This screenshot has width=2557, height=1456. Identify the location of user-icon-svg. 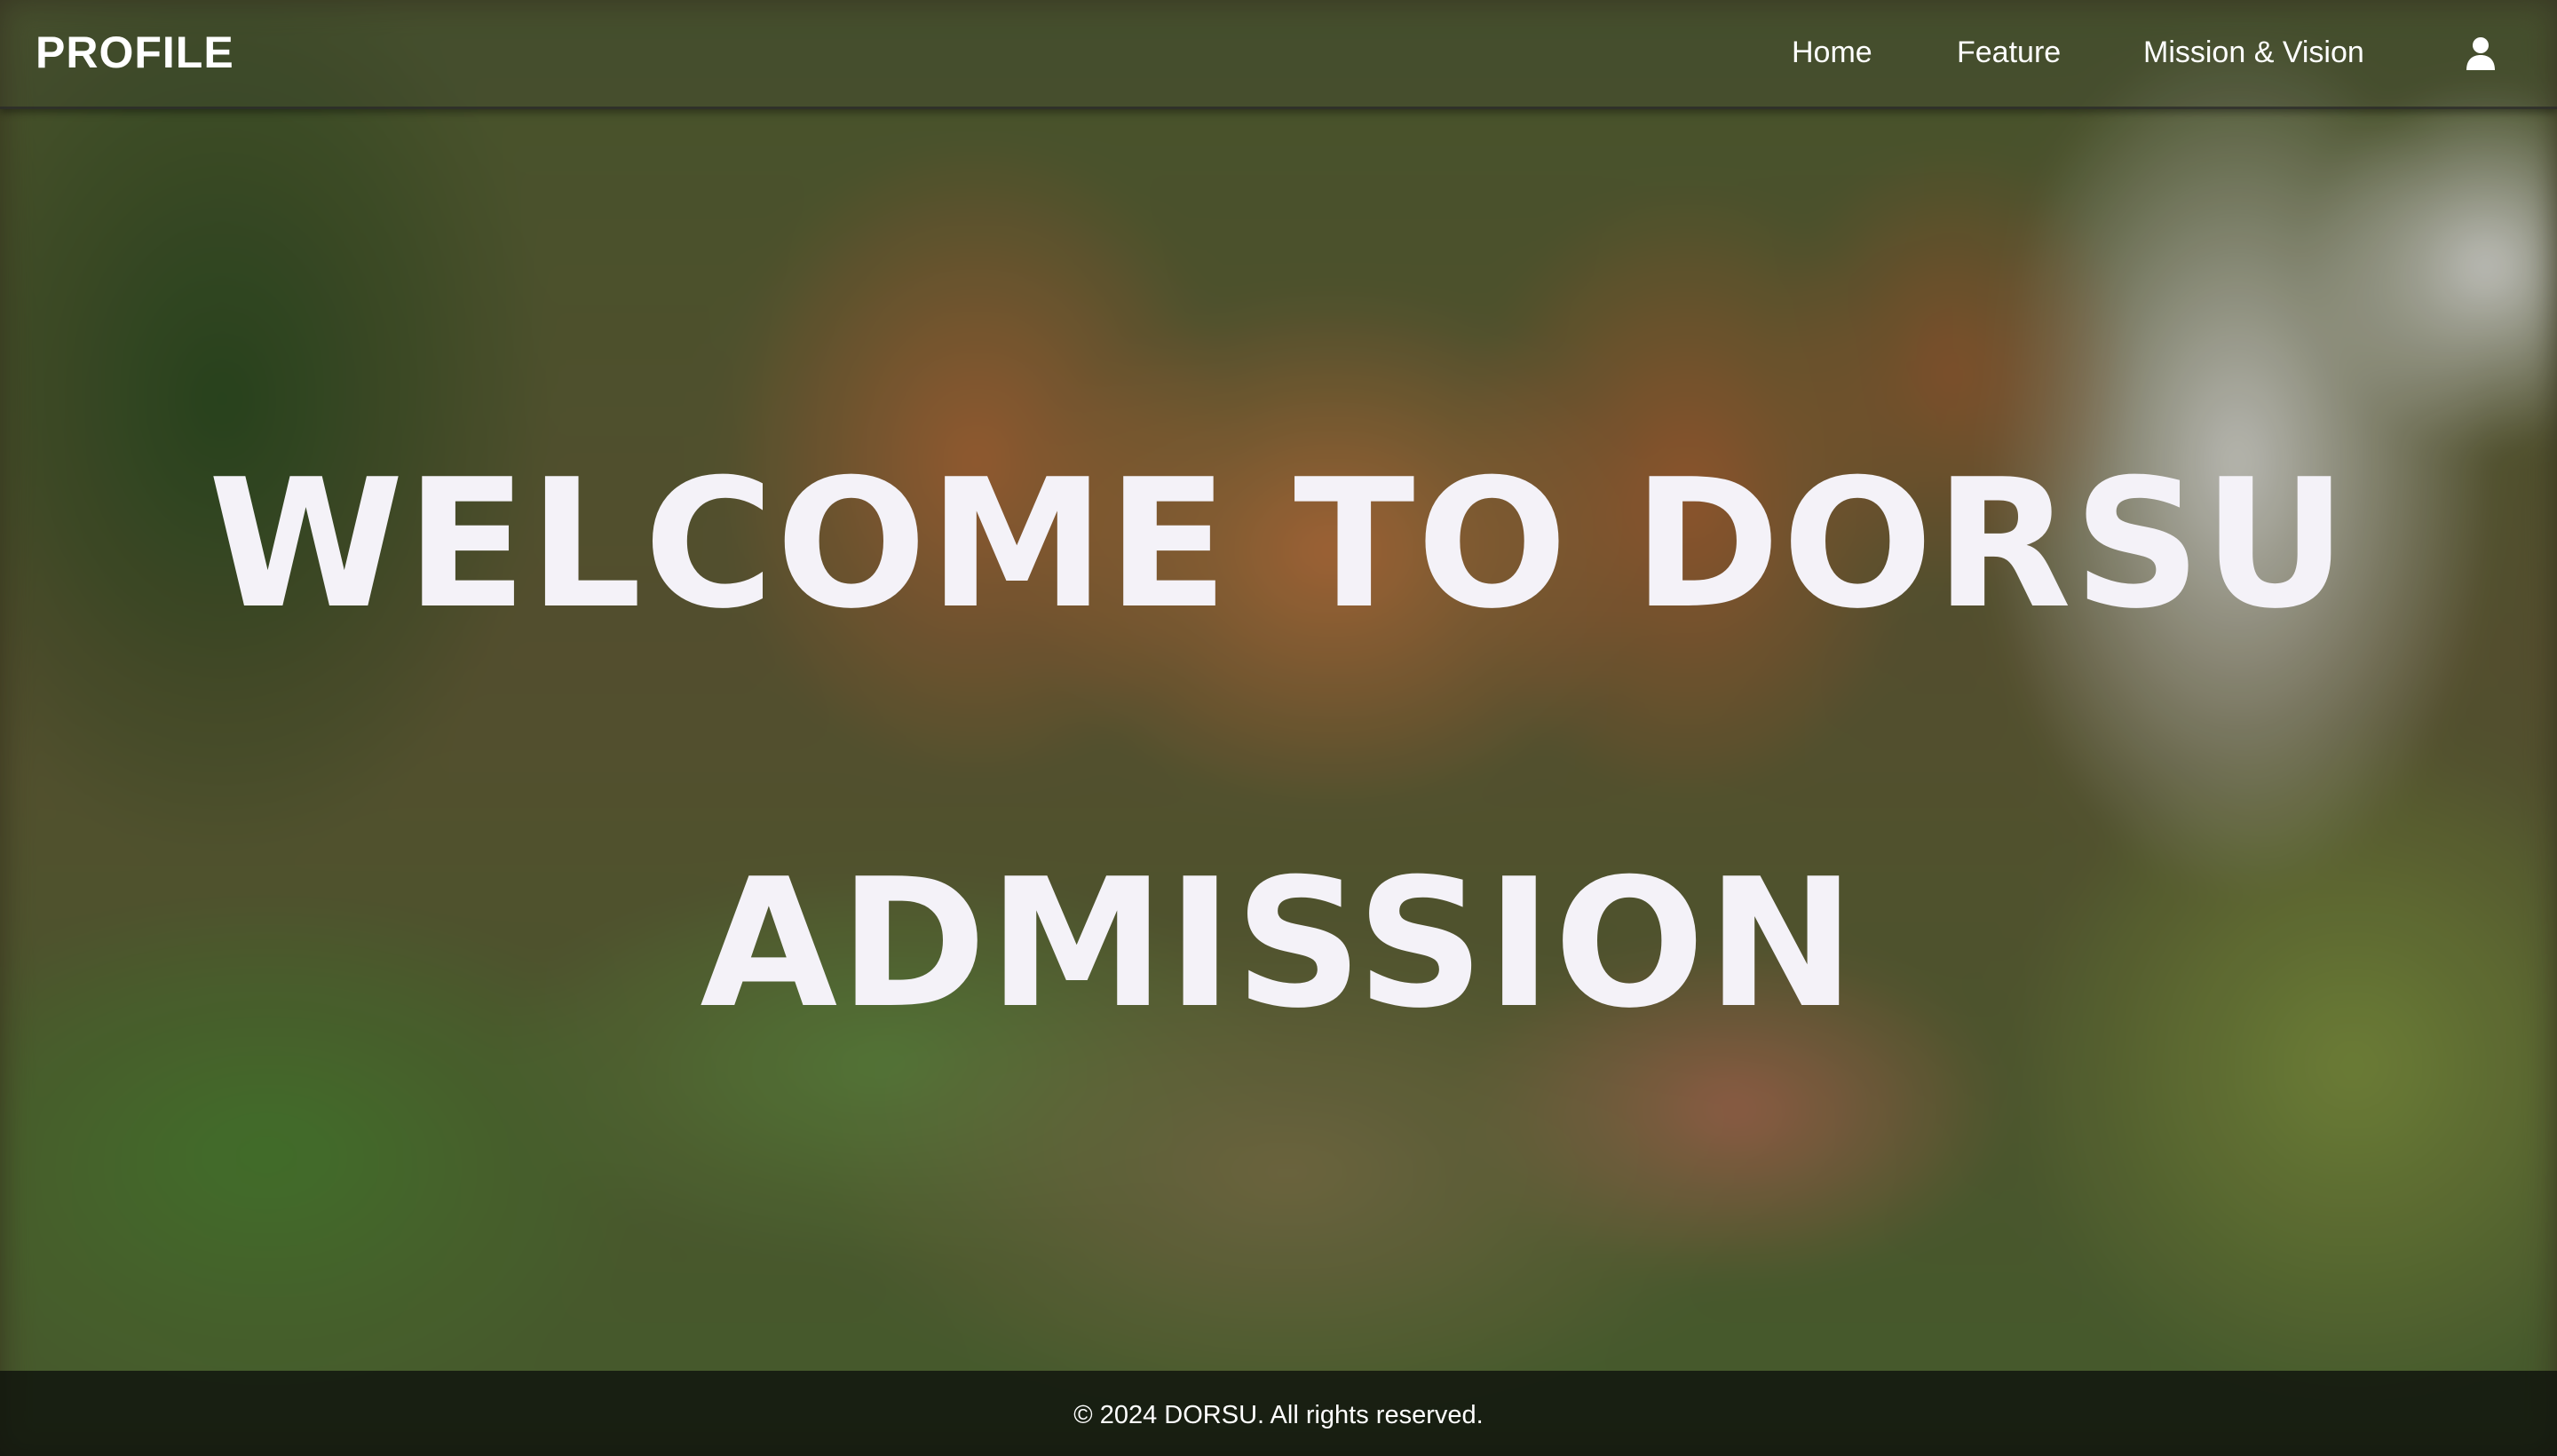
(2480, 53).